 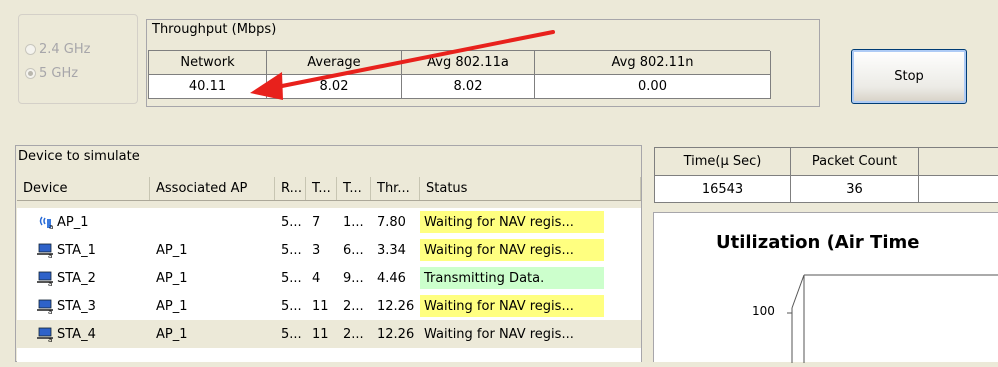 What do you see at coordinates (30, 73) in the screenshot?
I see `radio-circle-selected-icon` at bounding box center [30, 73].